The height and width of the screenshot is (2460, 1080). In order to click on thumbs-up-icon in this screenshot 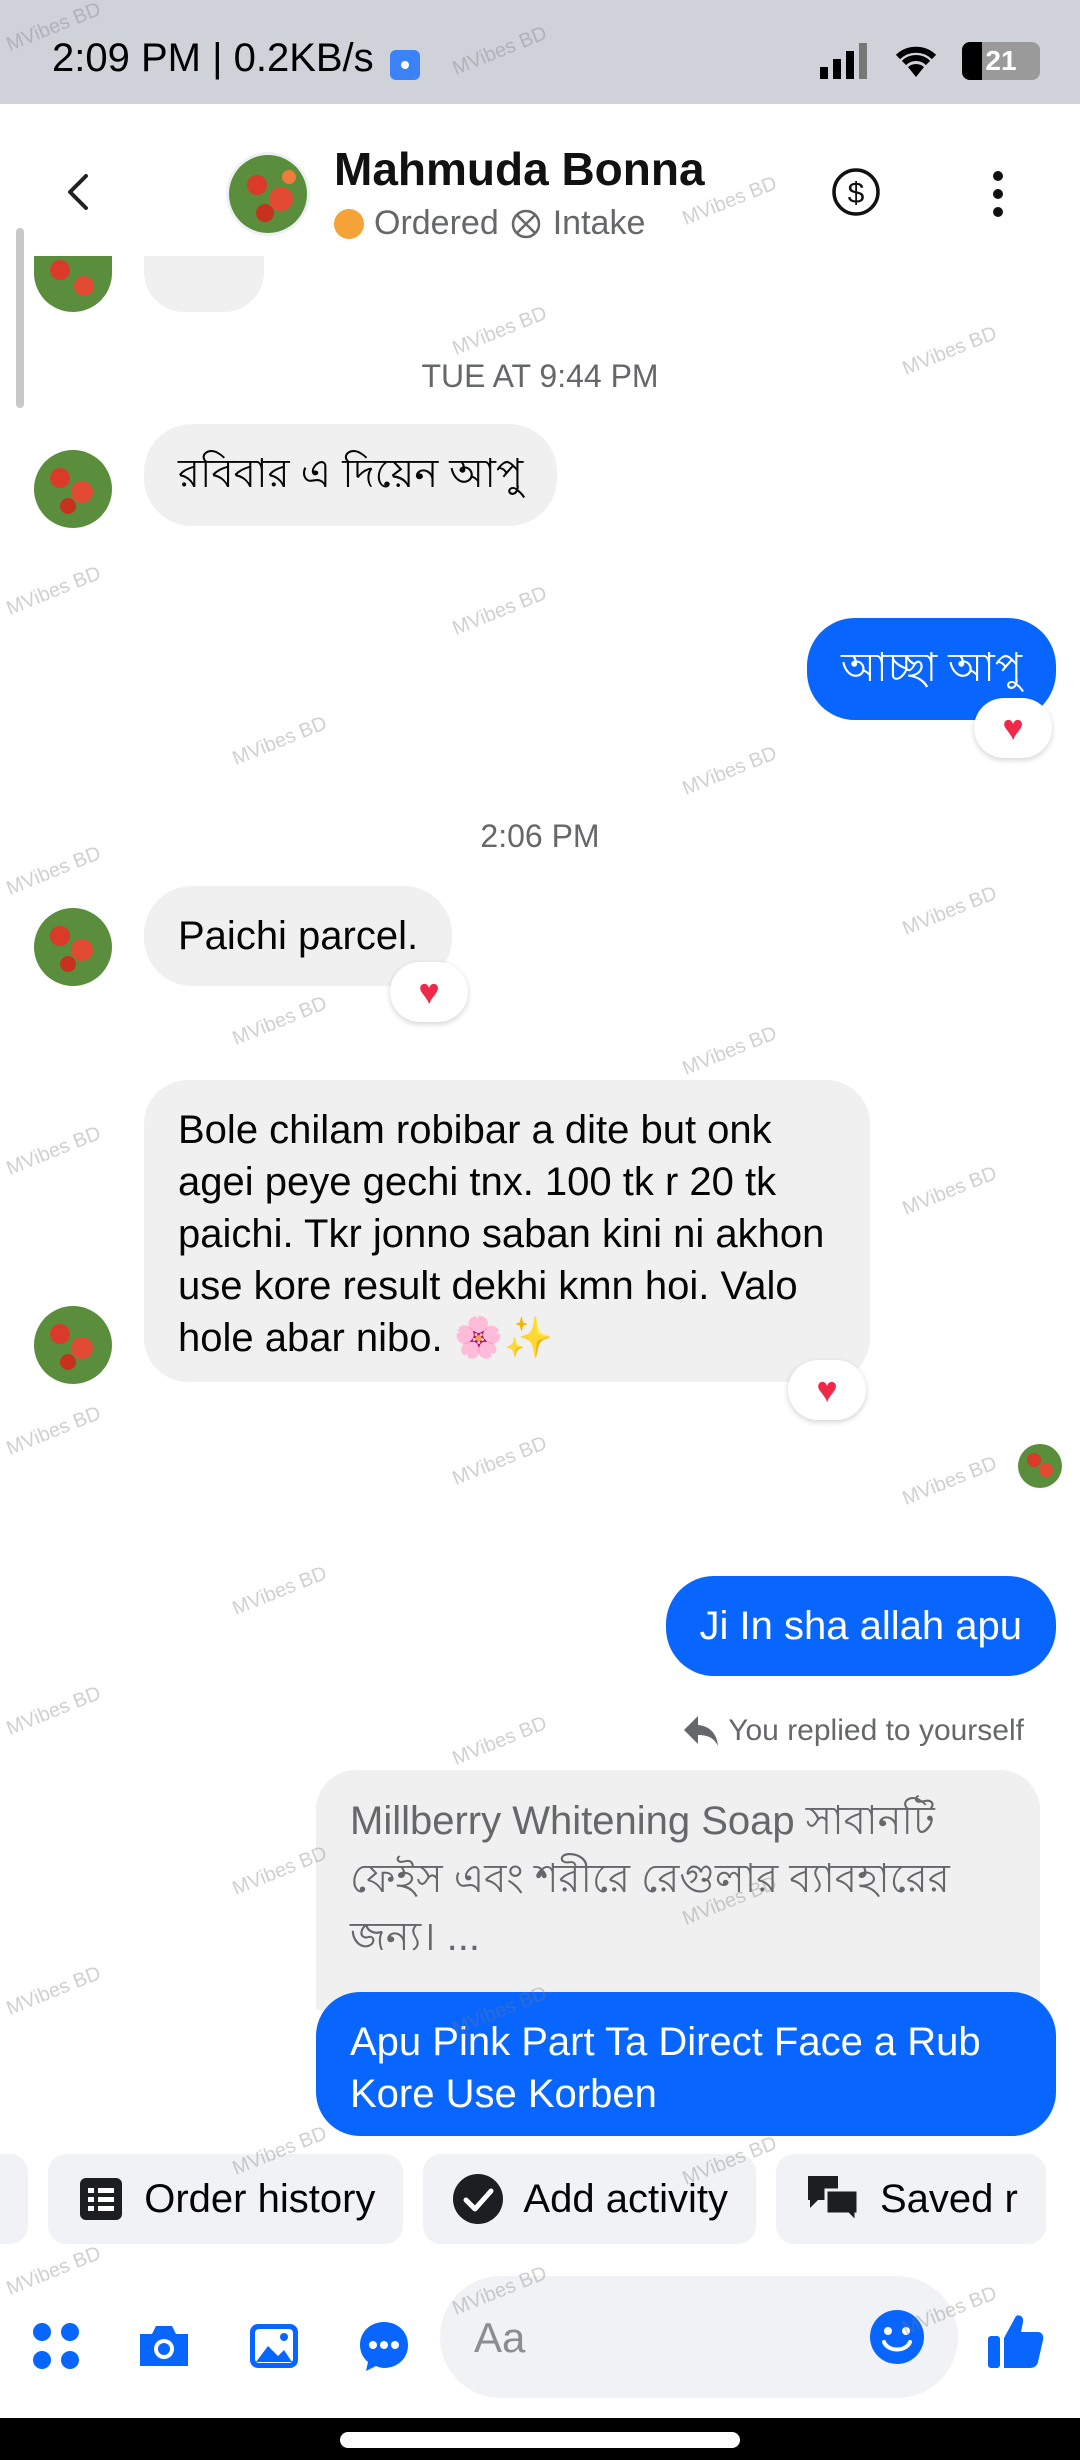, I will do `click(1015, 2341)`.